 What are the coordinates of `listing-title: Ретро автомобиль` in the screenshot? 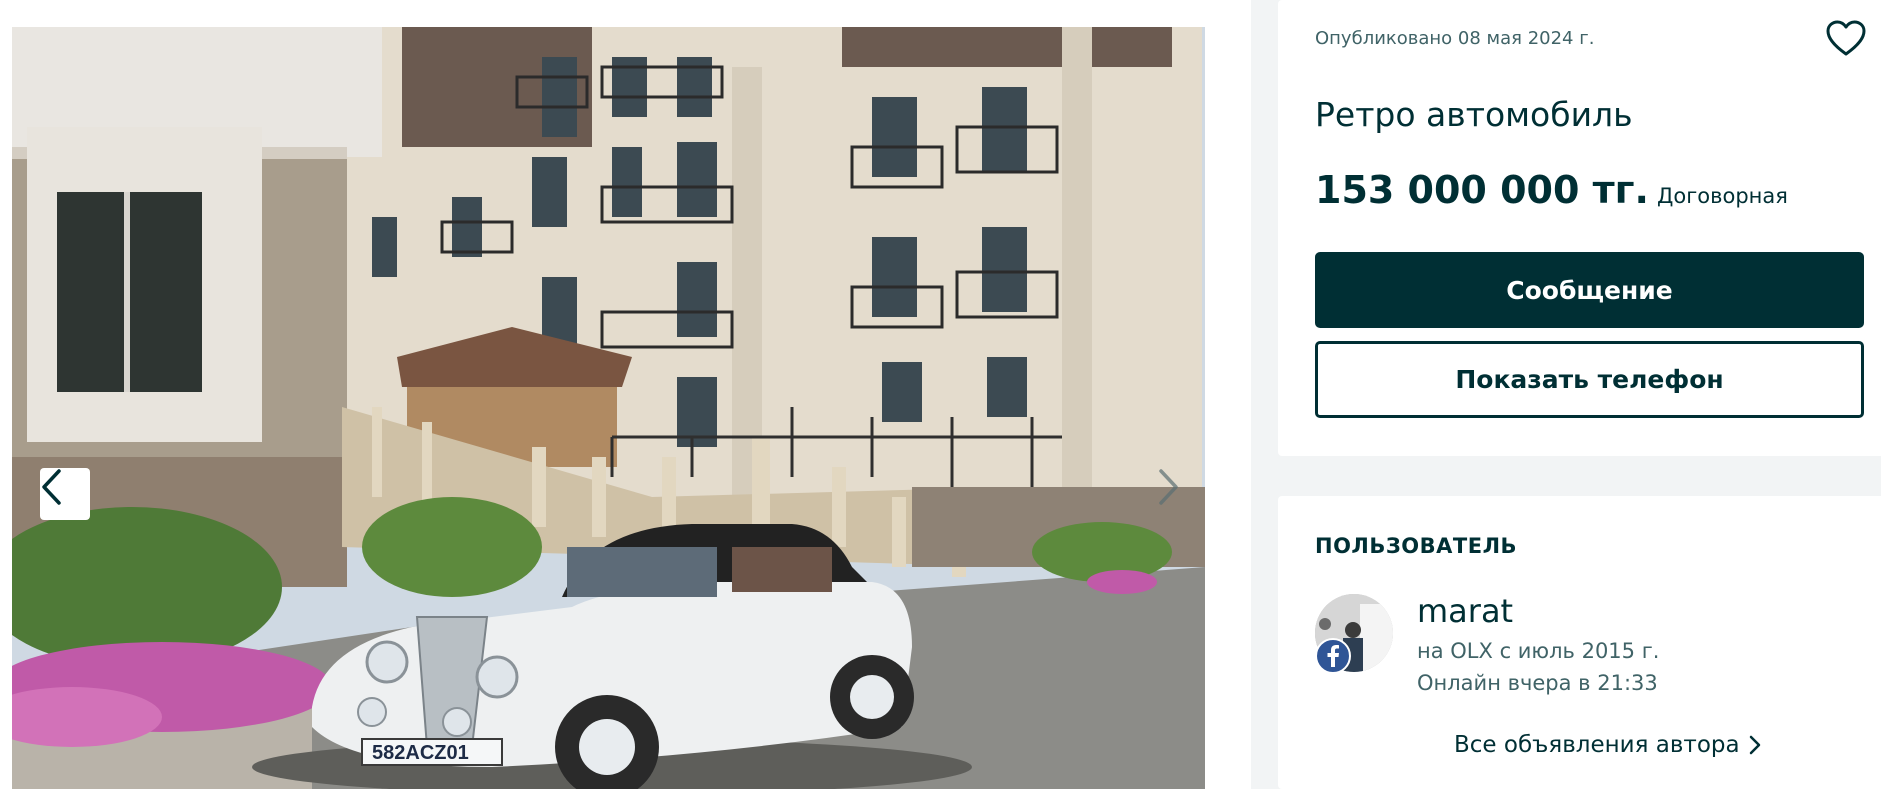 It's located at (1474, 114).